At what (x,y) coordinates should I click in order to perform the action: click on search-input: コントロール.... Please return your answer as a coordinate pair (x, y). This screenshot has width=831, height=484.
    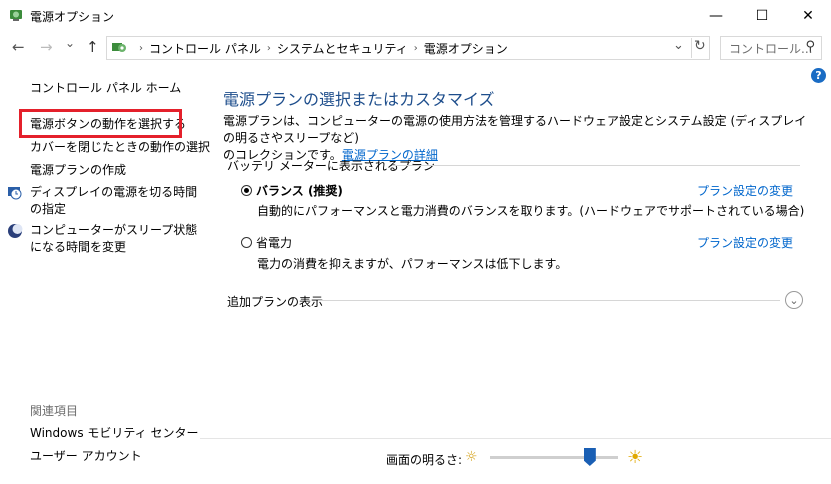
    Looking at the image, I should click on (770, 48).